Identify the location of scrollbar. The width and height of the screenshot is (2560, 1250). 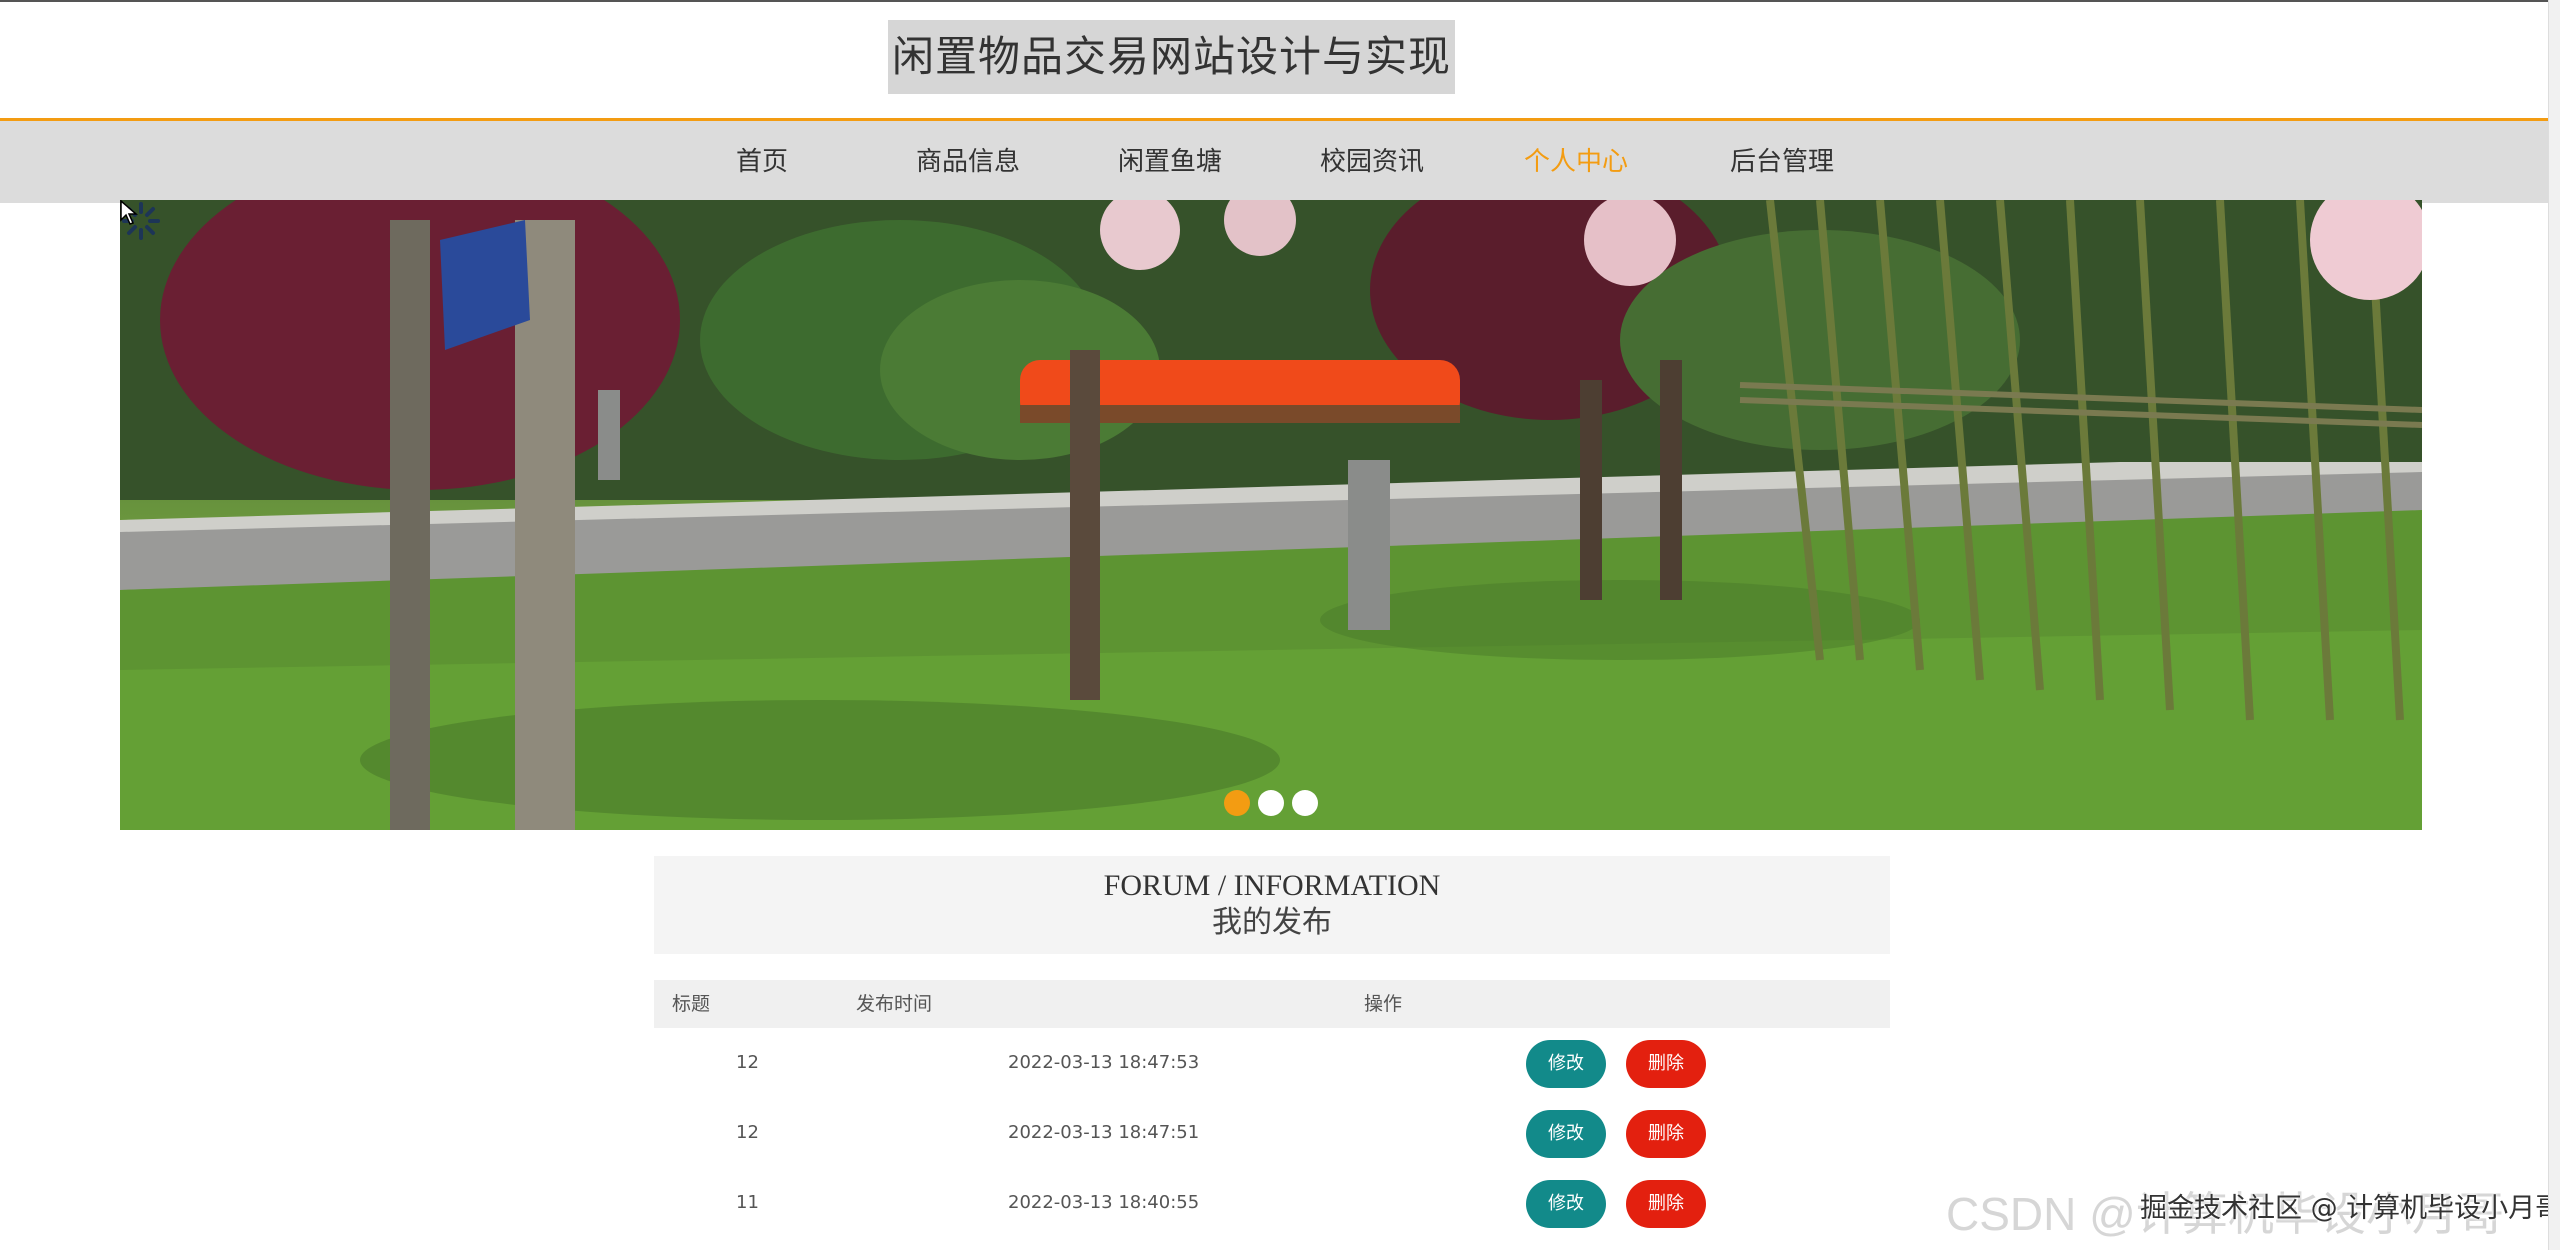
(2554, 625).